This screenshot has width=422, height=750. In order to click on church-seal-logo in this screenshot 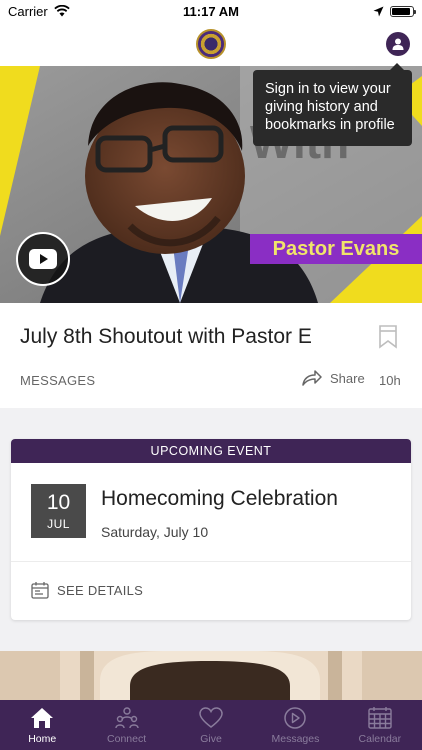, I will do `click(211, 44)`.